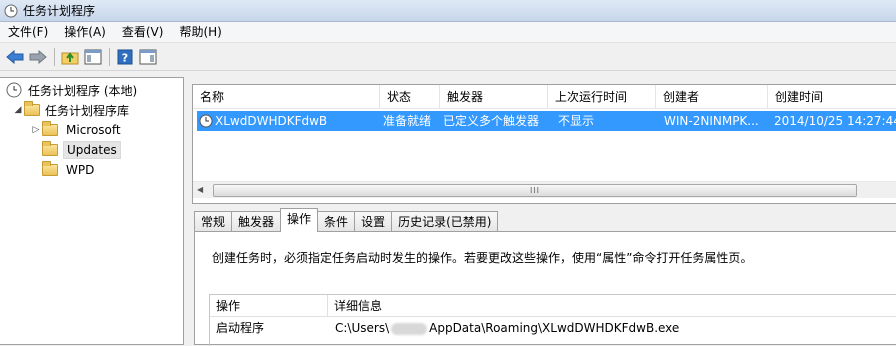 This screenshot has width=896, height=346. Describe the element at coordinates (87, 110) in the screenshot. I see `tree-library-label: 任务计划程序库` at that location.